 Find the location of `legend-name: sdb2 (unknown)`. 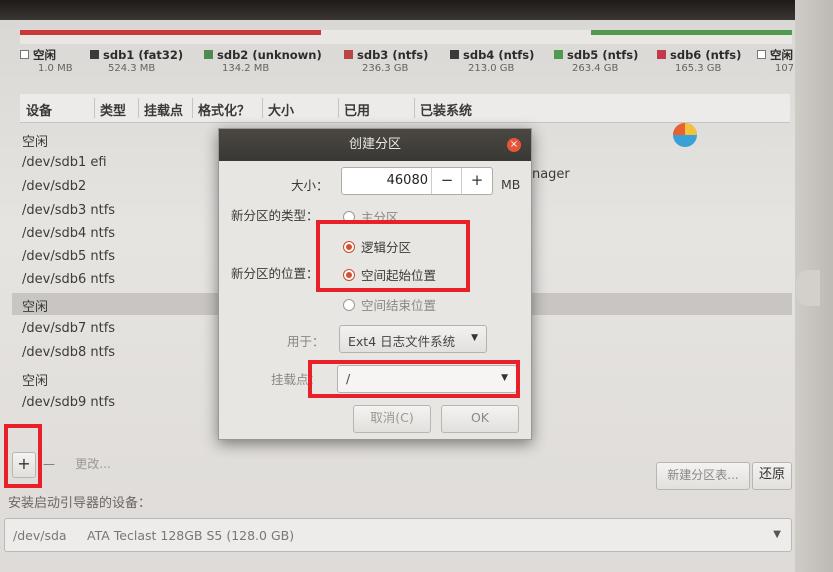

legend-name: sdb2 (unknown) is located at coordinates (269, 55).